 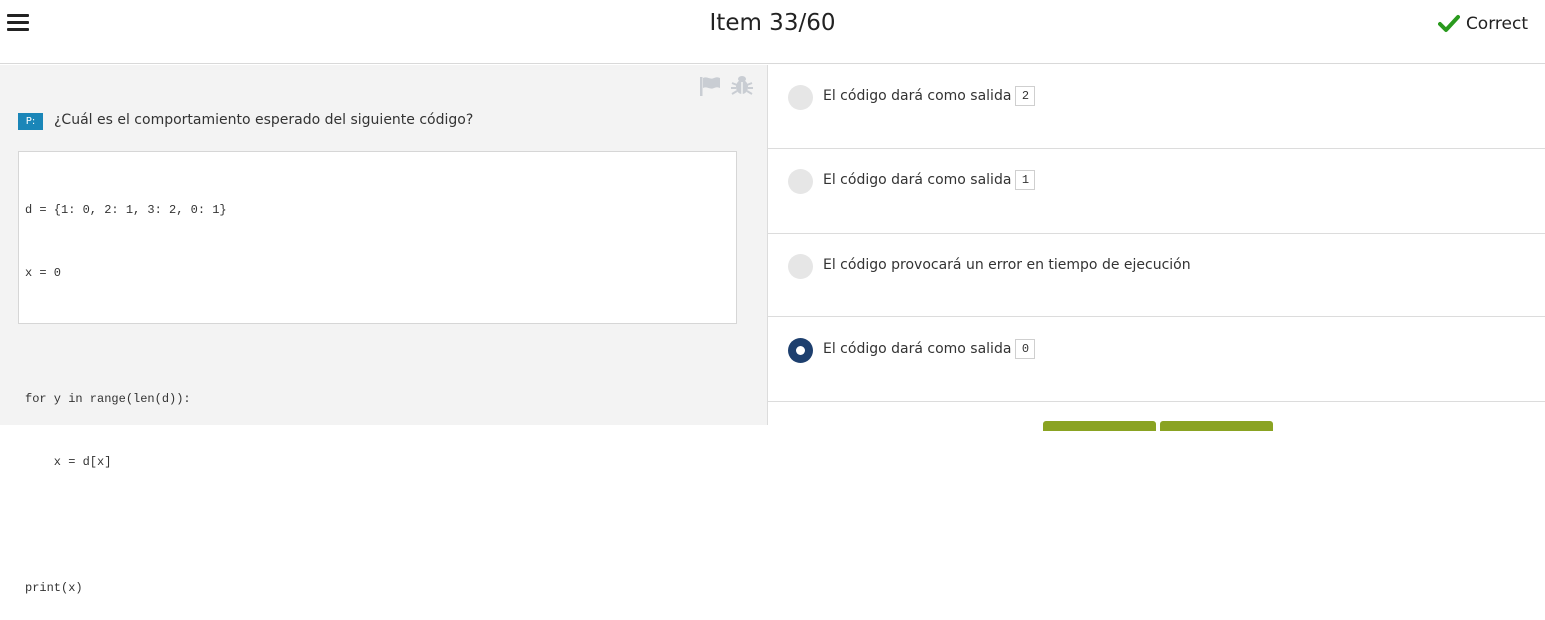 I want to click on page-title: Item 33/60, so click(x=772, y=23).